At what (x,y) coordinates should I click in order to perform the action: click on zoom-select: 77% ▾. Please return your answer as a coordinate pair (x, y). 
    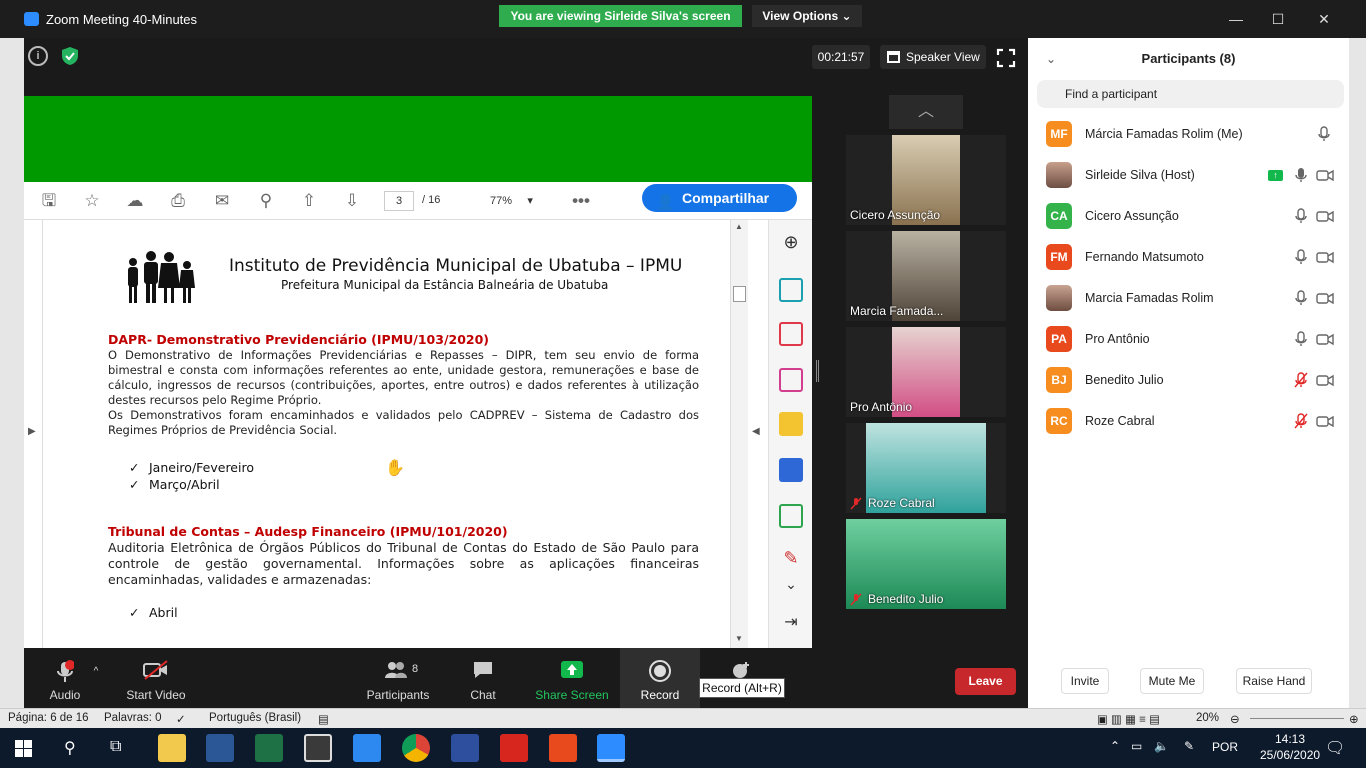
    Looking at the image, I should click on (511, 200).